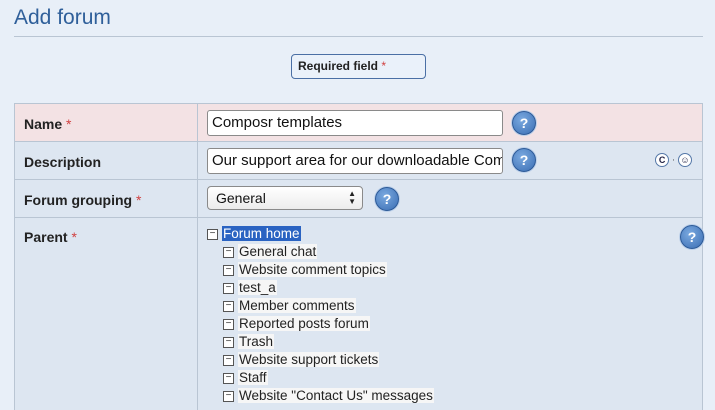 Image resolution: width=715 pixels, height=410 pixels. What do you see at coordinates (278, 251) in the screenshot?
I see `tree-node-label: General chat` at bounding box center [278, 251].